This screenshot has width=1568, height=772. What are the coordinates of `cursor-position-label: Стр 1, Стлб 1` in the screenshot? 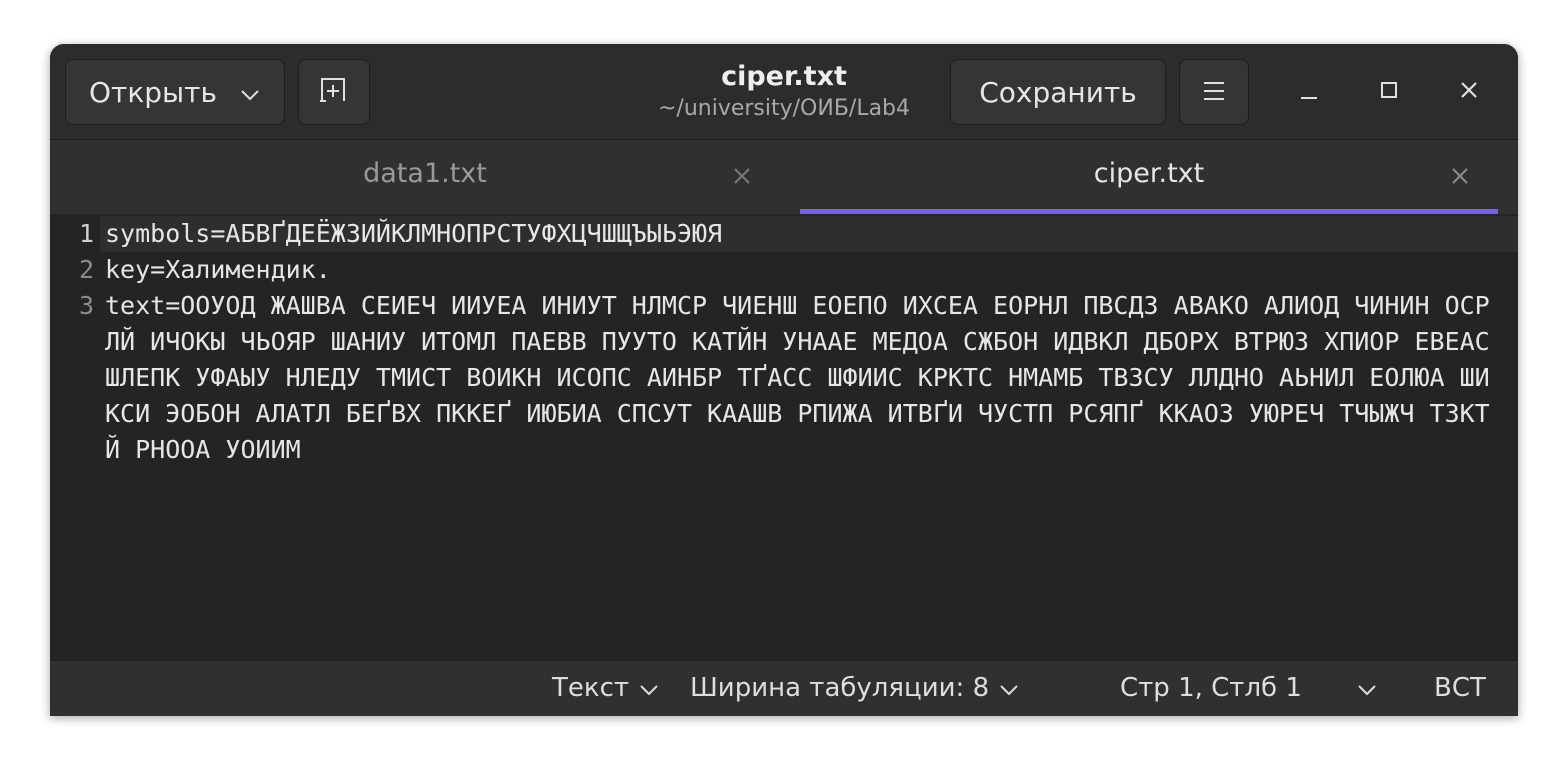 It's located at (1211, 688).